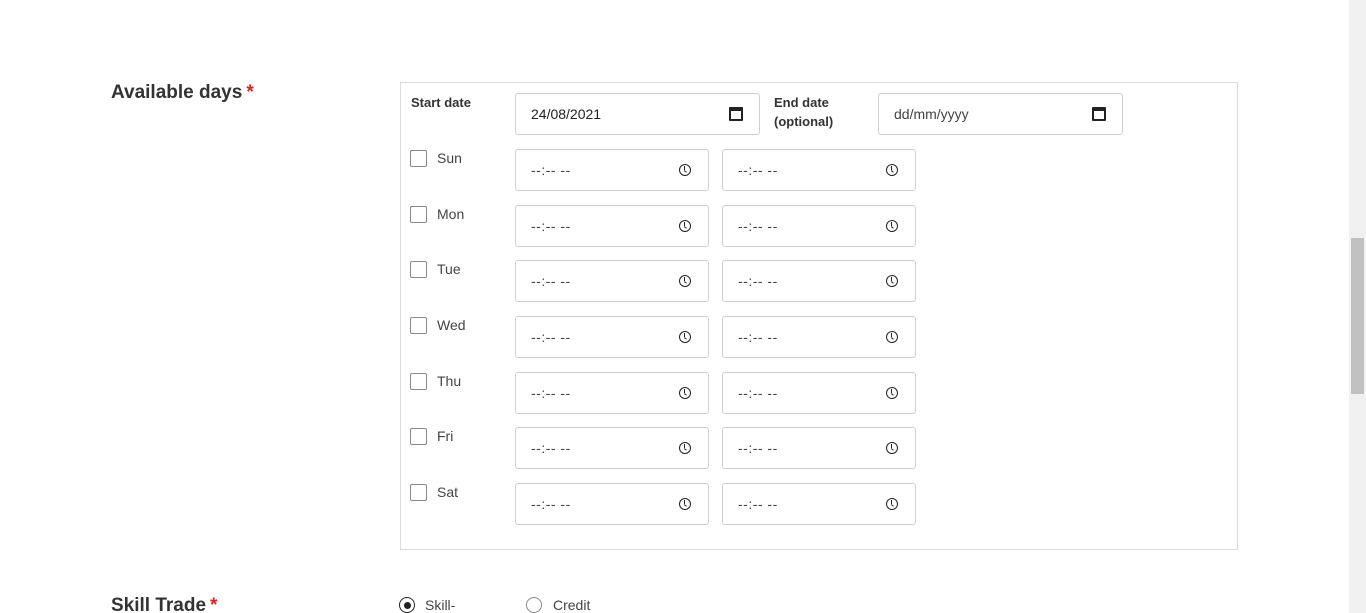 The width and height of the screenshot is (1366, 613). What do you see at coordinates (819, 226) in the screenshot?
I see `mon-end-time-input: --:-- --` at bounding box center [819, 226].